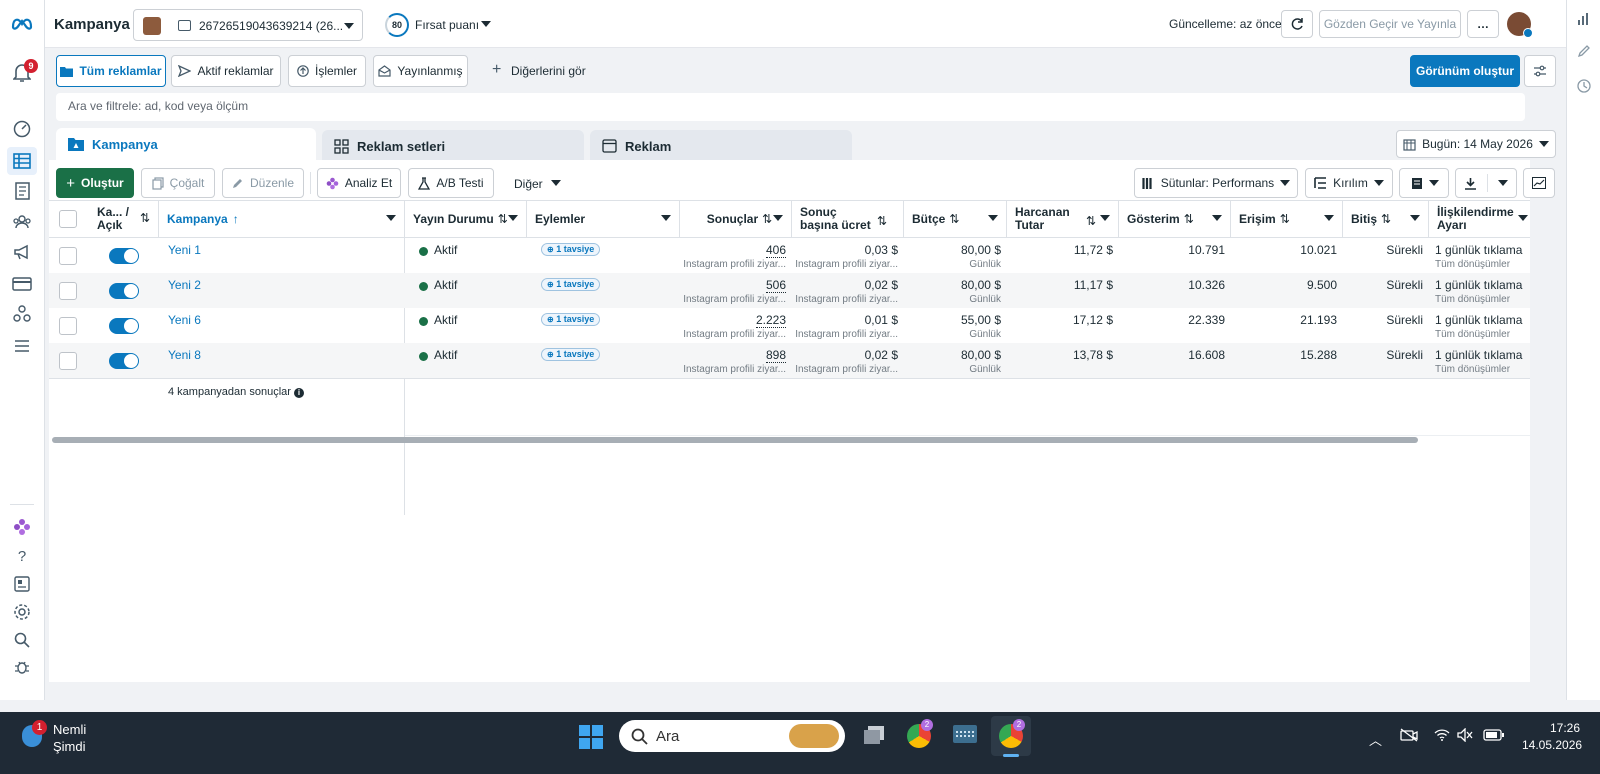 The image size is (1600, 774). Describe the element at coordinates (1486, 183) in the screenshot. I see `export-dropdown` at that location.